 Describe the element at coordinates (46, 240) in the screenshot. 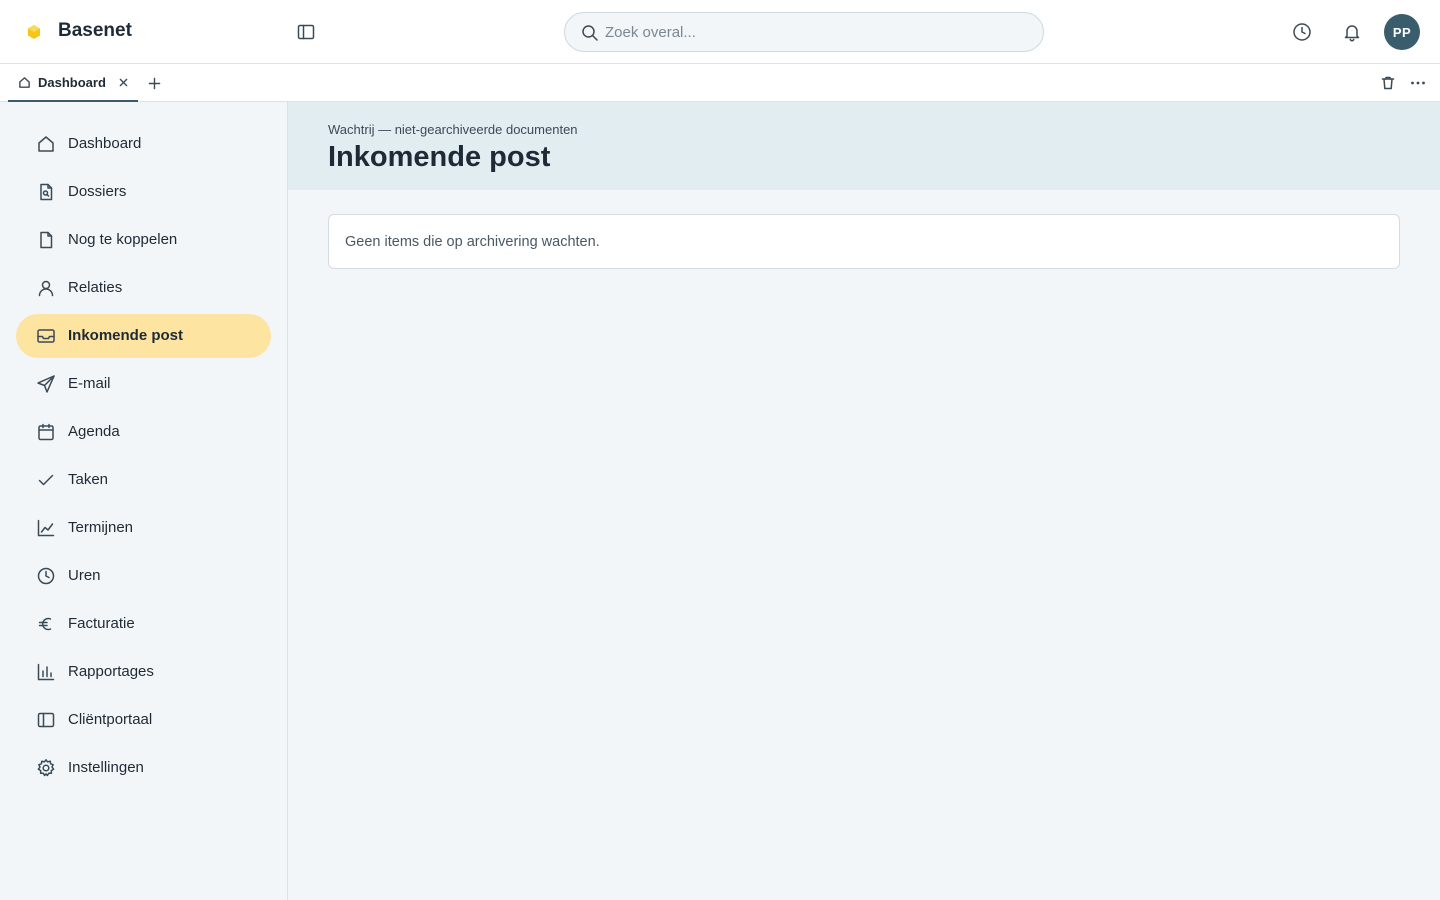

I see `file-icon` at that location.